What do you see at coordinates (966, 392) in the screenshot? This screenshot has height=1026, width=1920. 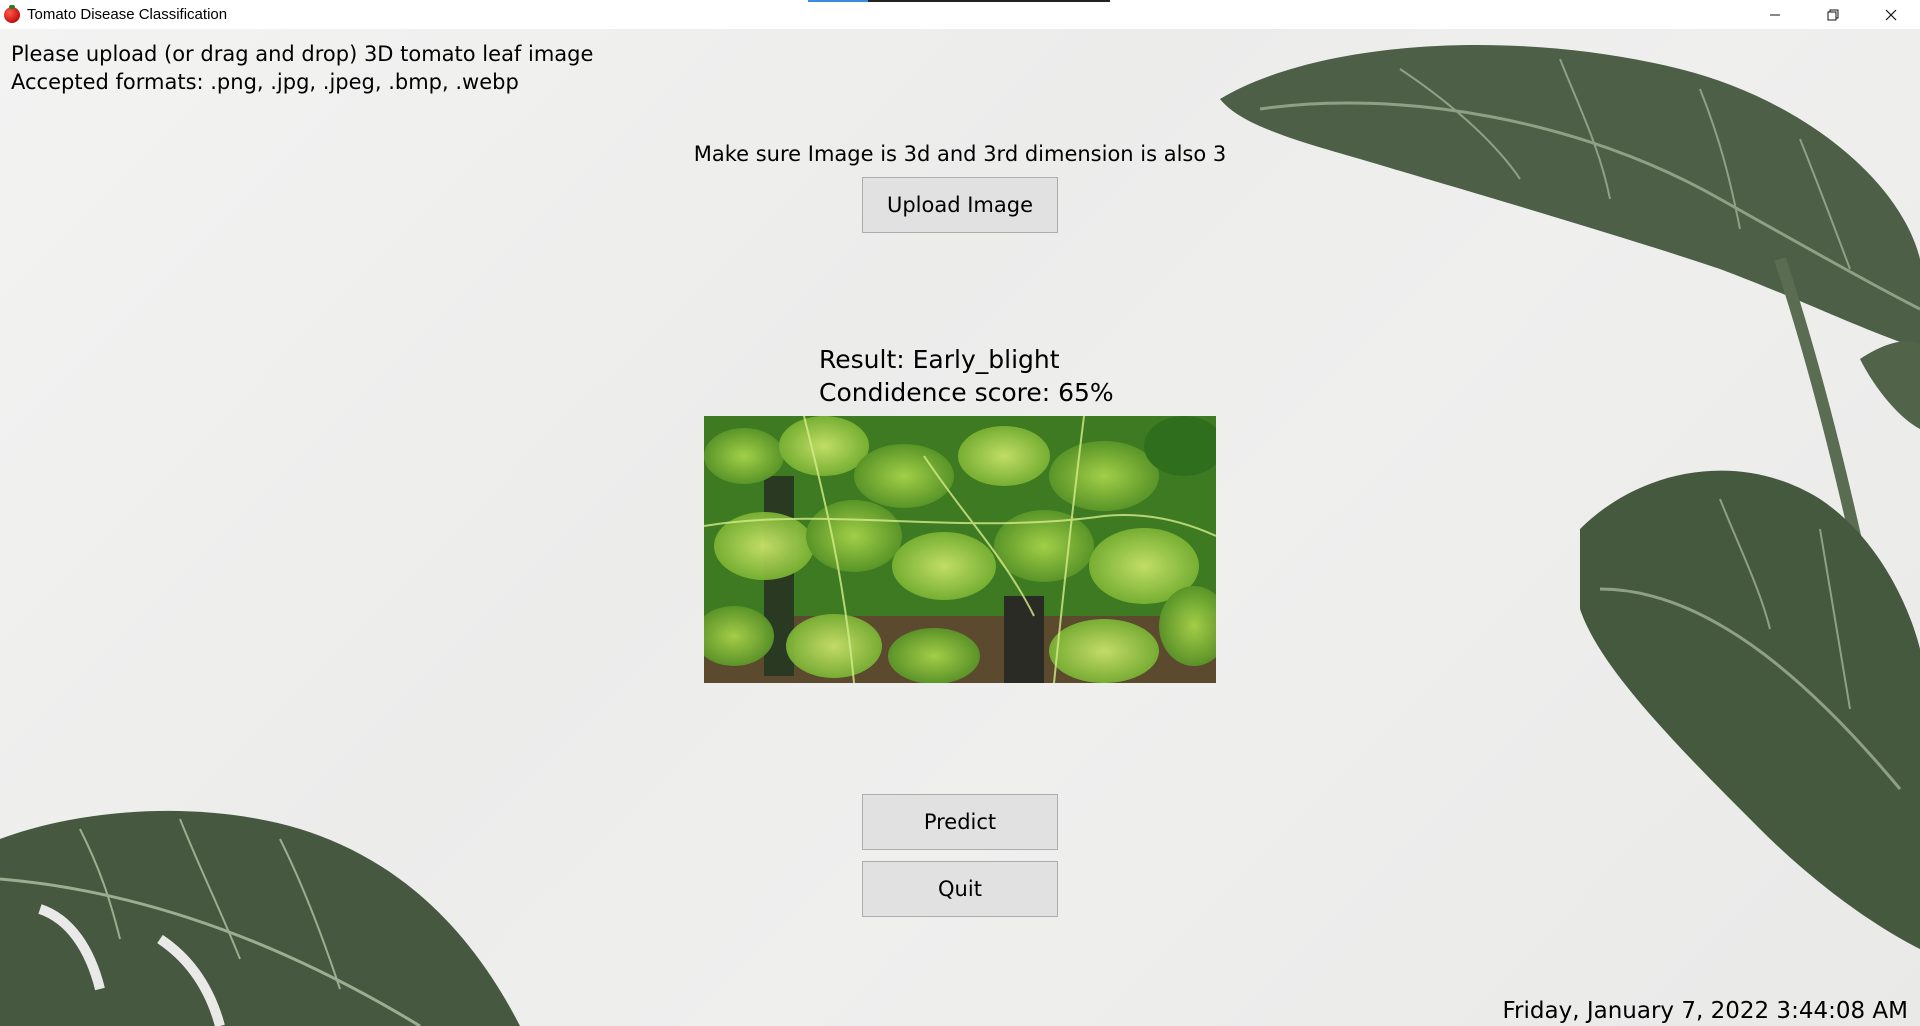 I see `confidence-score-label: Condidence score: 65%` at bounding box center [966, 392].